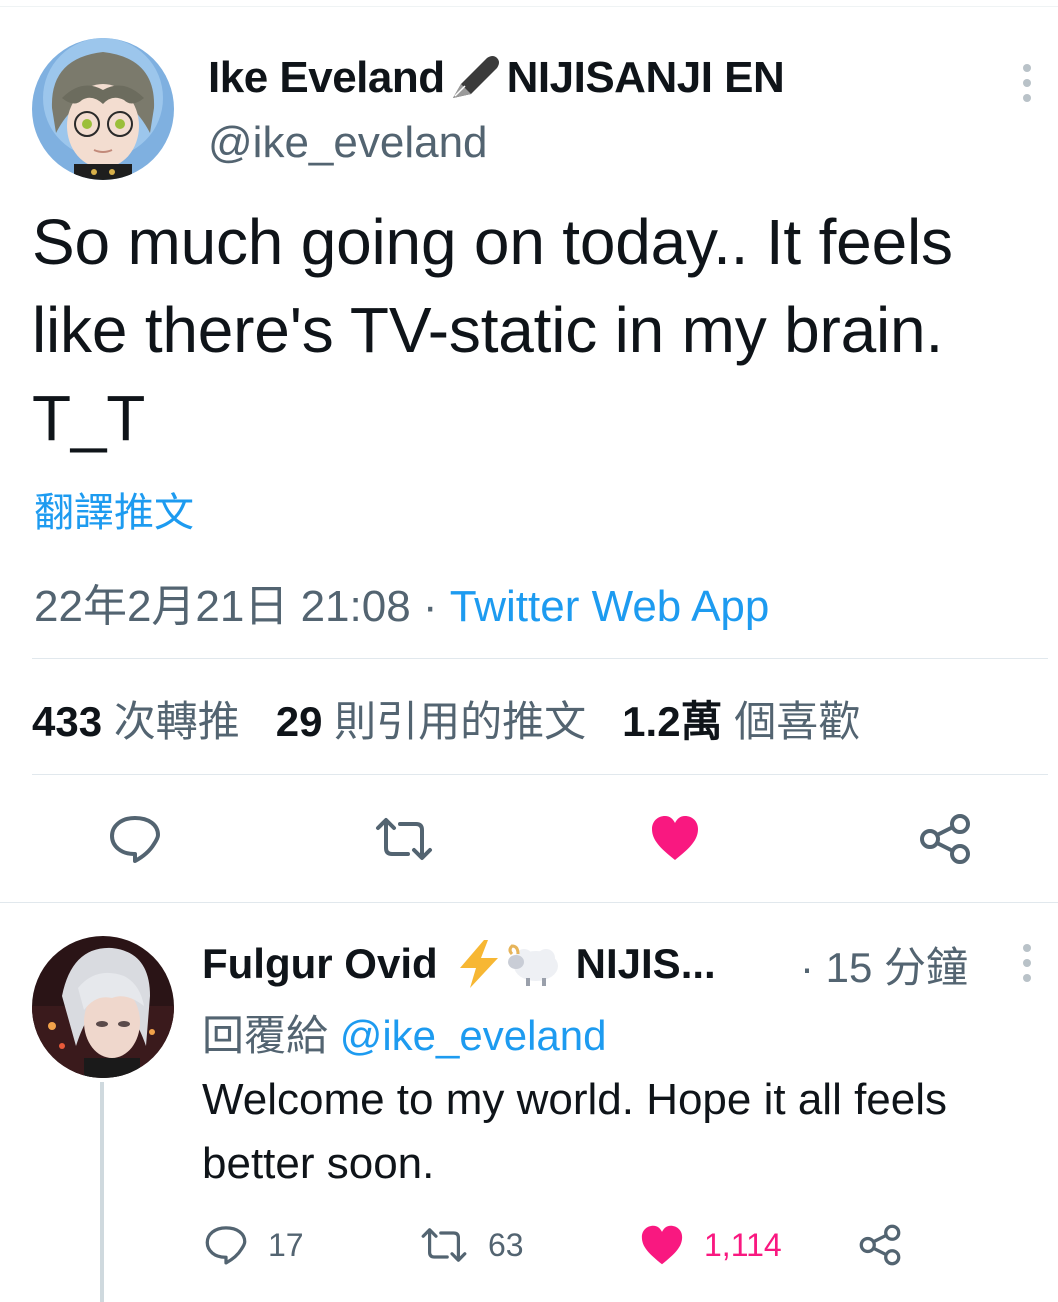 This screenshot has width=1058, height=1302. I want to click on fountain-pen-icon, so click(475, 77).